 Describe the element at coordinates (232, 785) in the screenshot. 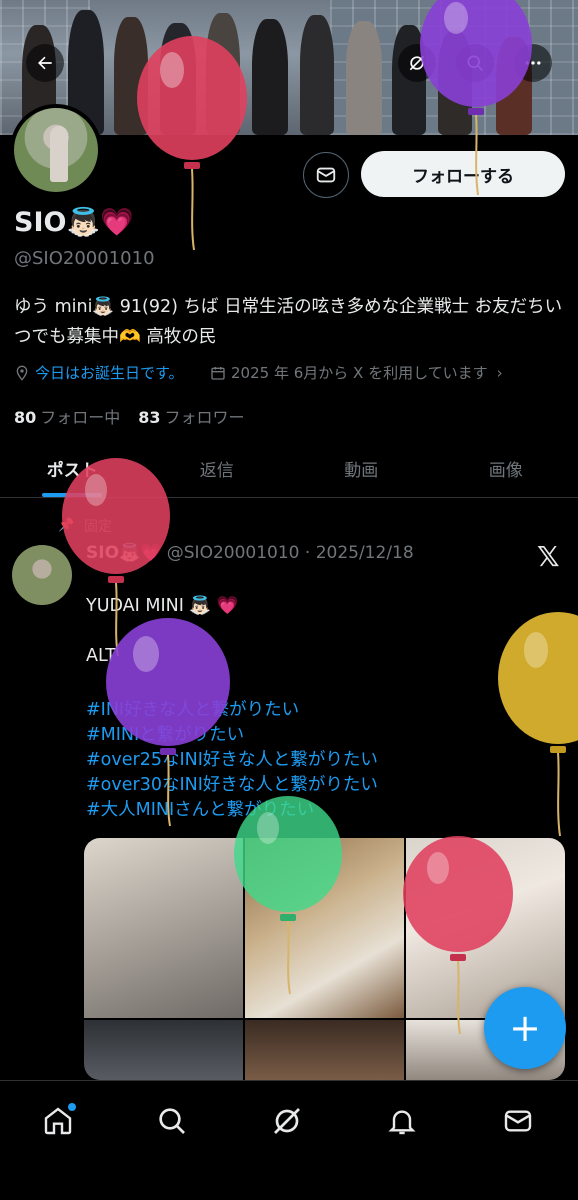

I see `hashtag-link: #over30なINI好きな人と繋がりたい` at that location.